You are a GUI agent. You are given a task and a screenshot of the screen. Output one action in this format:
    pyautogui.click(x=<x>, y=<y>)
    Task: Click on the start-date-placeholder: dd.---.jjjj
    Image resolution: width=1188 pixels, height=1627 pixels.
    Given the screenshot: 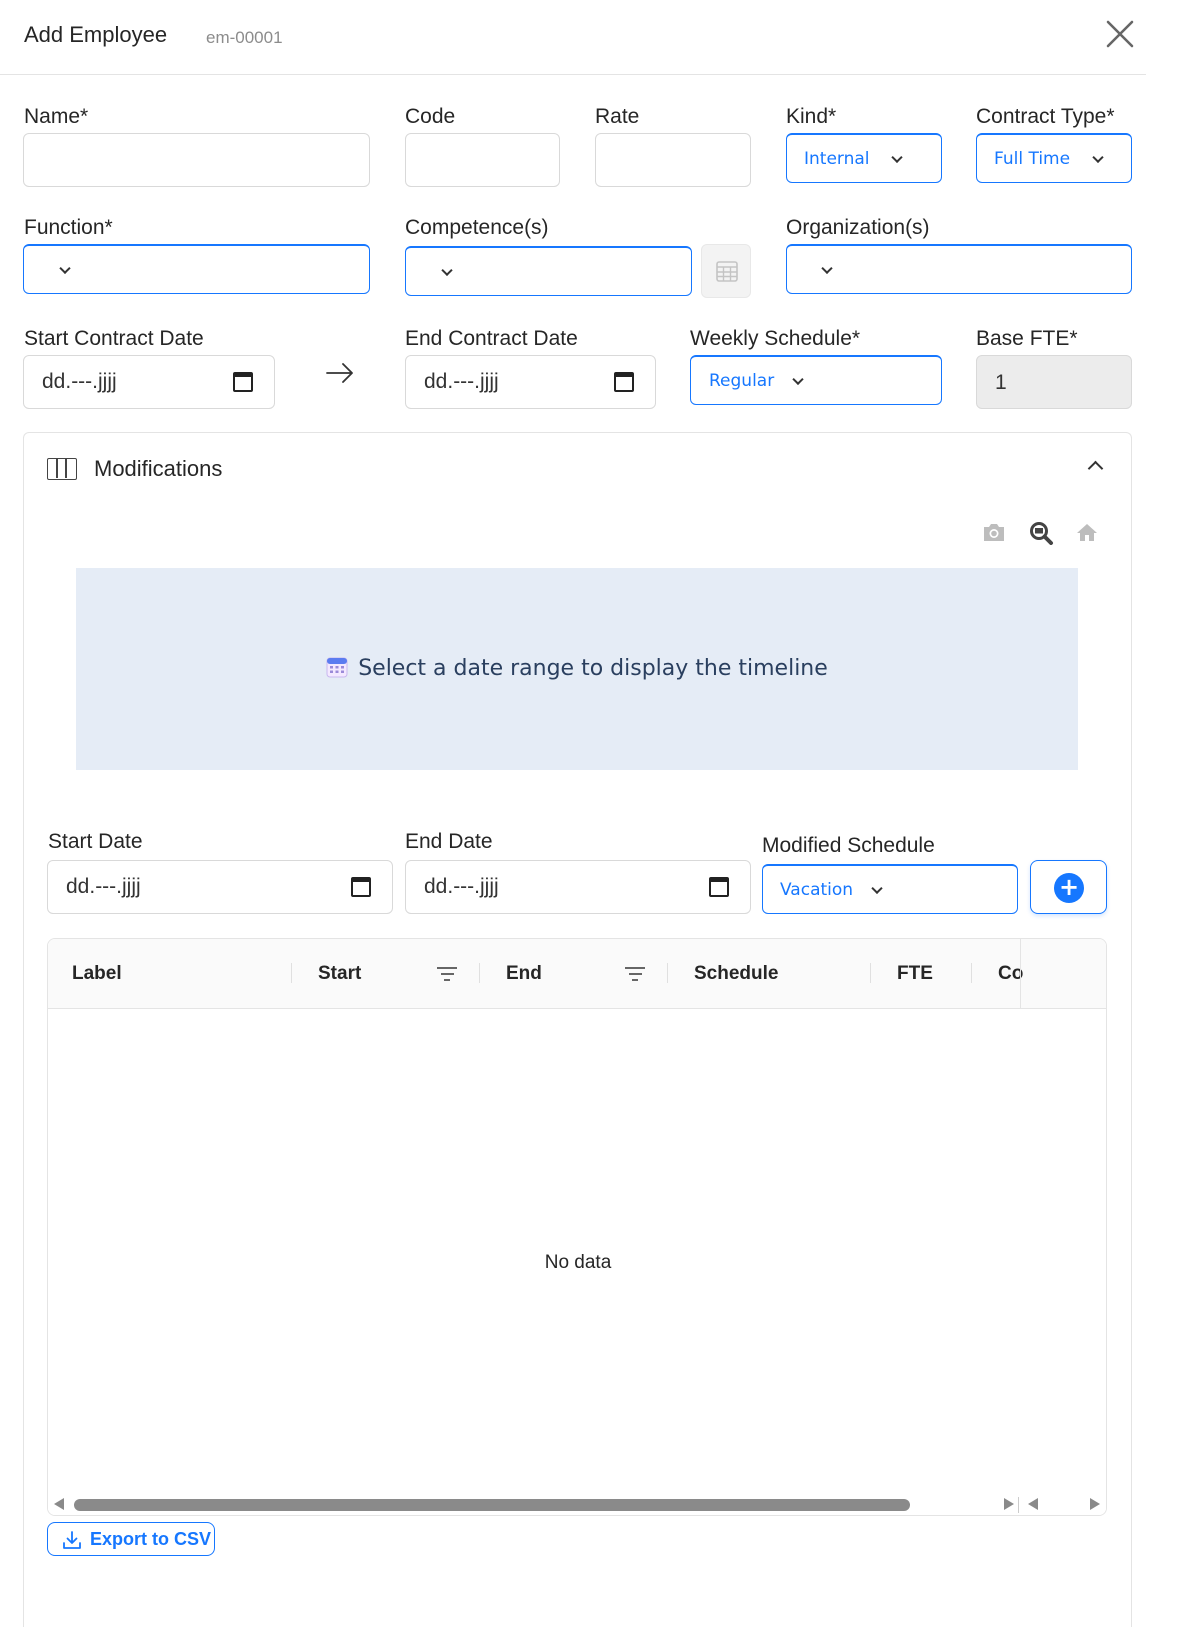 What is the action you would take?
    pyautogui.click(x=103, y=886)
    